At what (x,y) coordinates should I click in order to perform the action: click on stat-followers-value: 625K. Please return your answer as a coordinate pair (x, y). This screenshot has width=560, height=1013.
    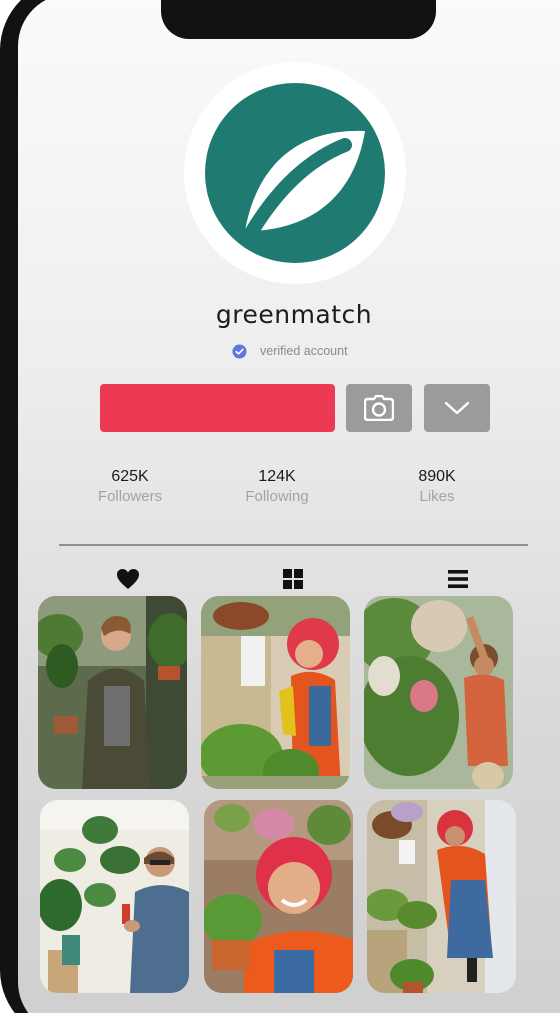
    Looking at the image, I should click on (130, 476).